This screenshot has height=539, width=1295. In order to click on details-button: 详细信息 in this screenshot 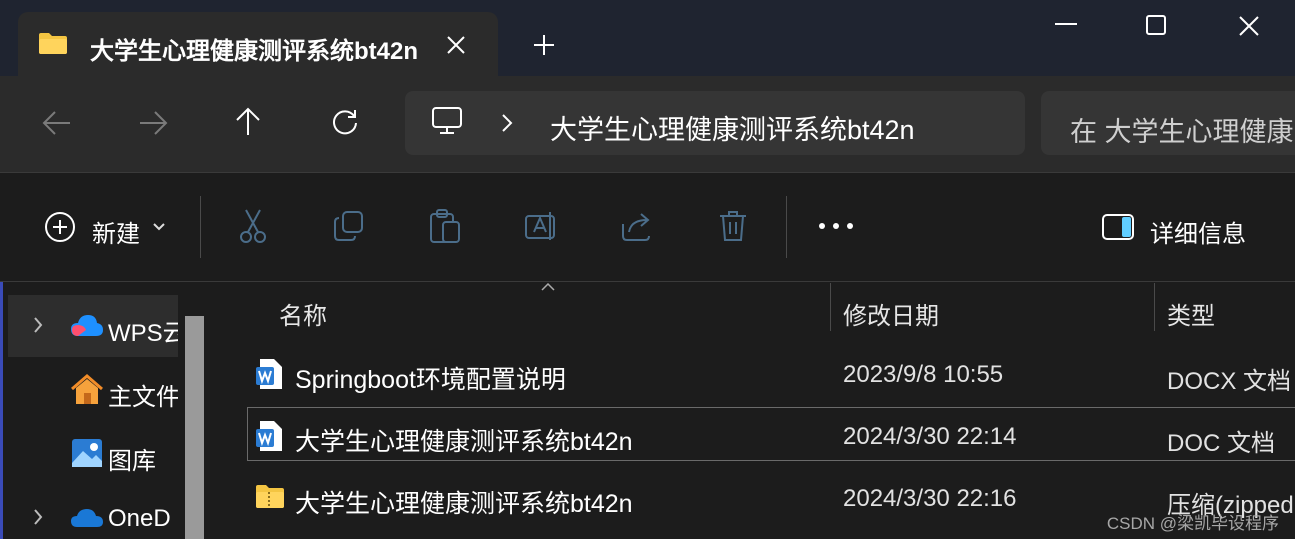, I will do `click(1198, 231)`.